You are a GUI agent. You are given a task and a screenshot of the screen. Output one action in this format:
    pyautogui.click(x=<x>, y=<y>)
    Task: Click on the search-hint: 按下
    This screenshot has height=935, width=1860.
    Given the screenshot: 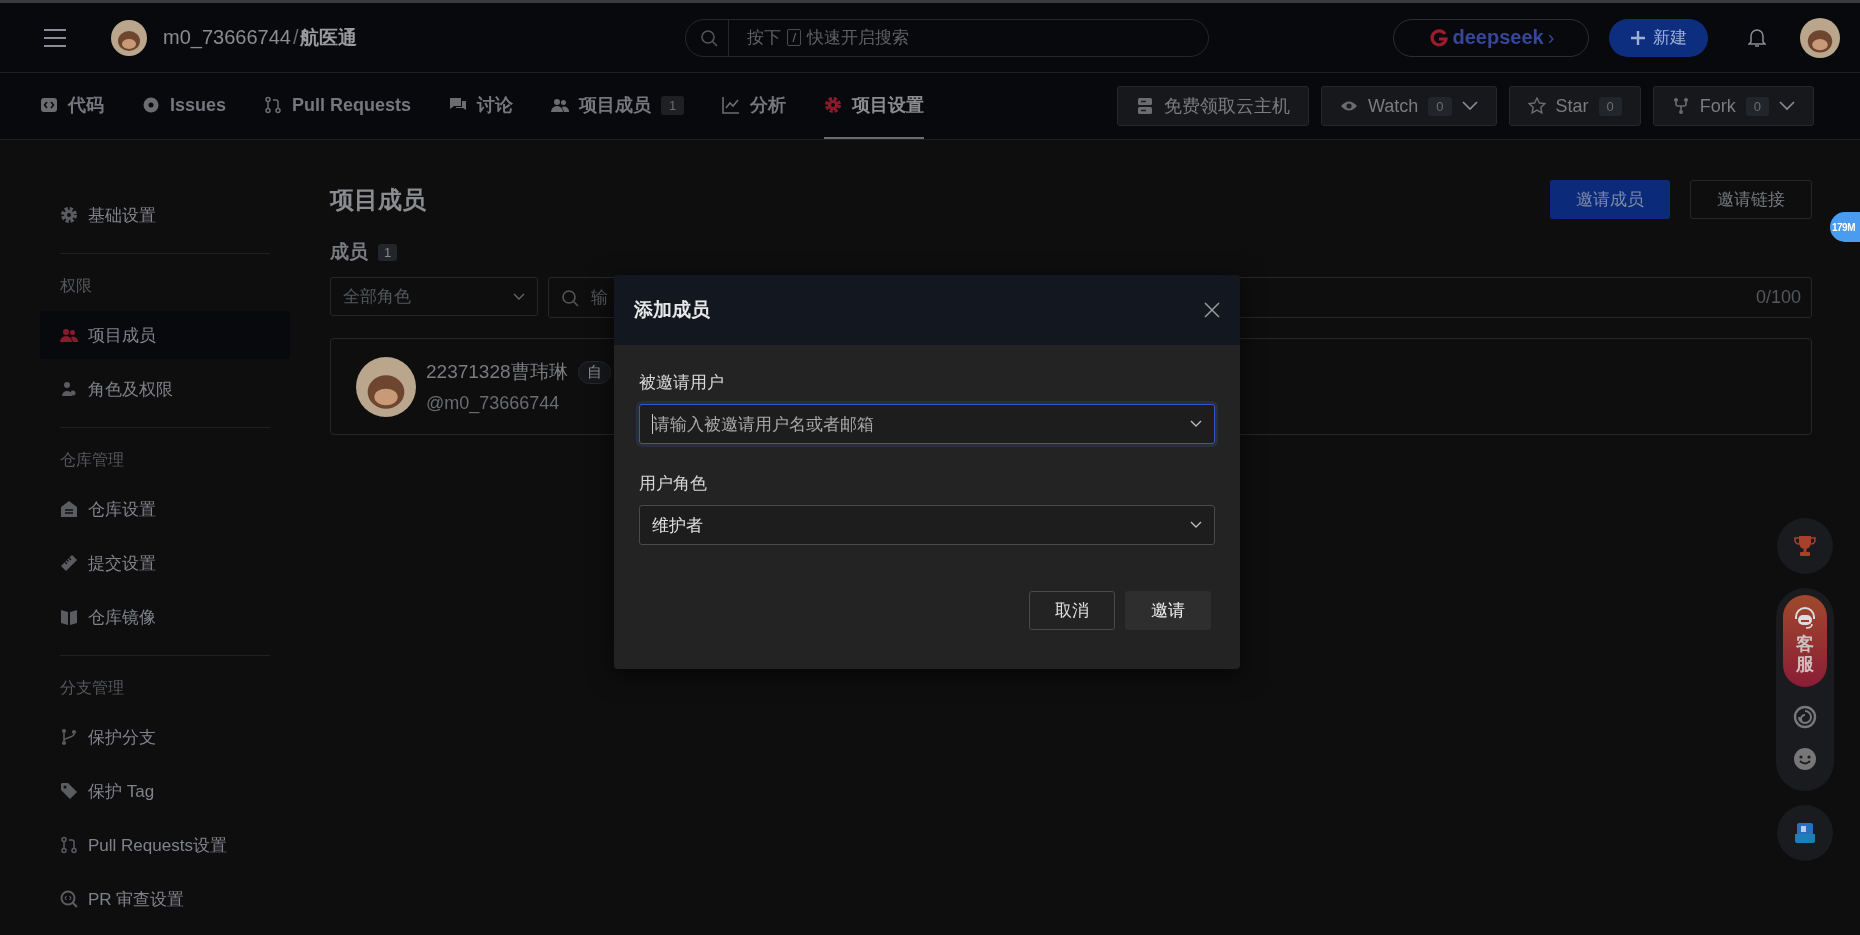 What is the action you would take?
    pyautogui.click(x=764, y=38)
    